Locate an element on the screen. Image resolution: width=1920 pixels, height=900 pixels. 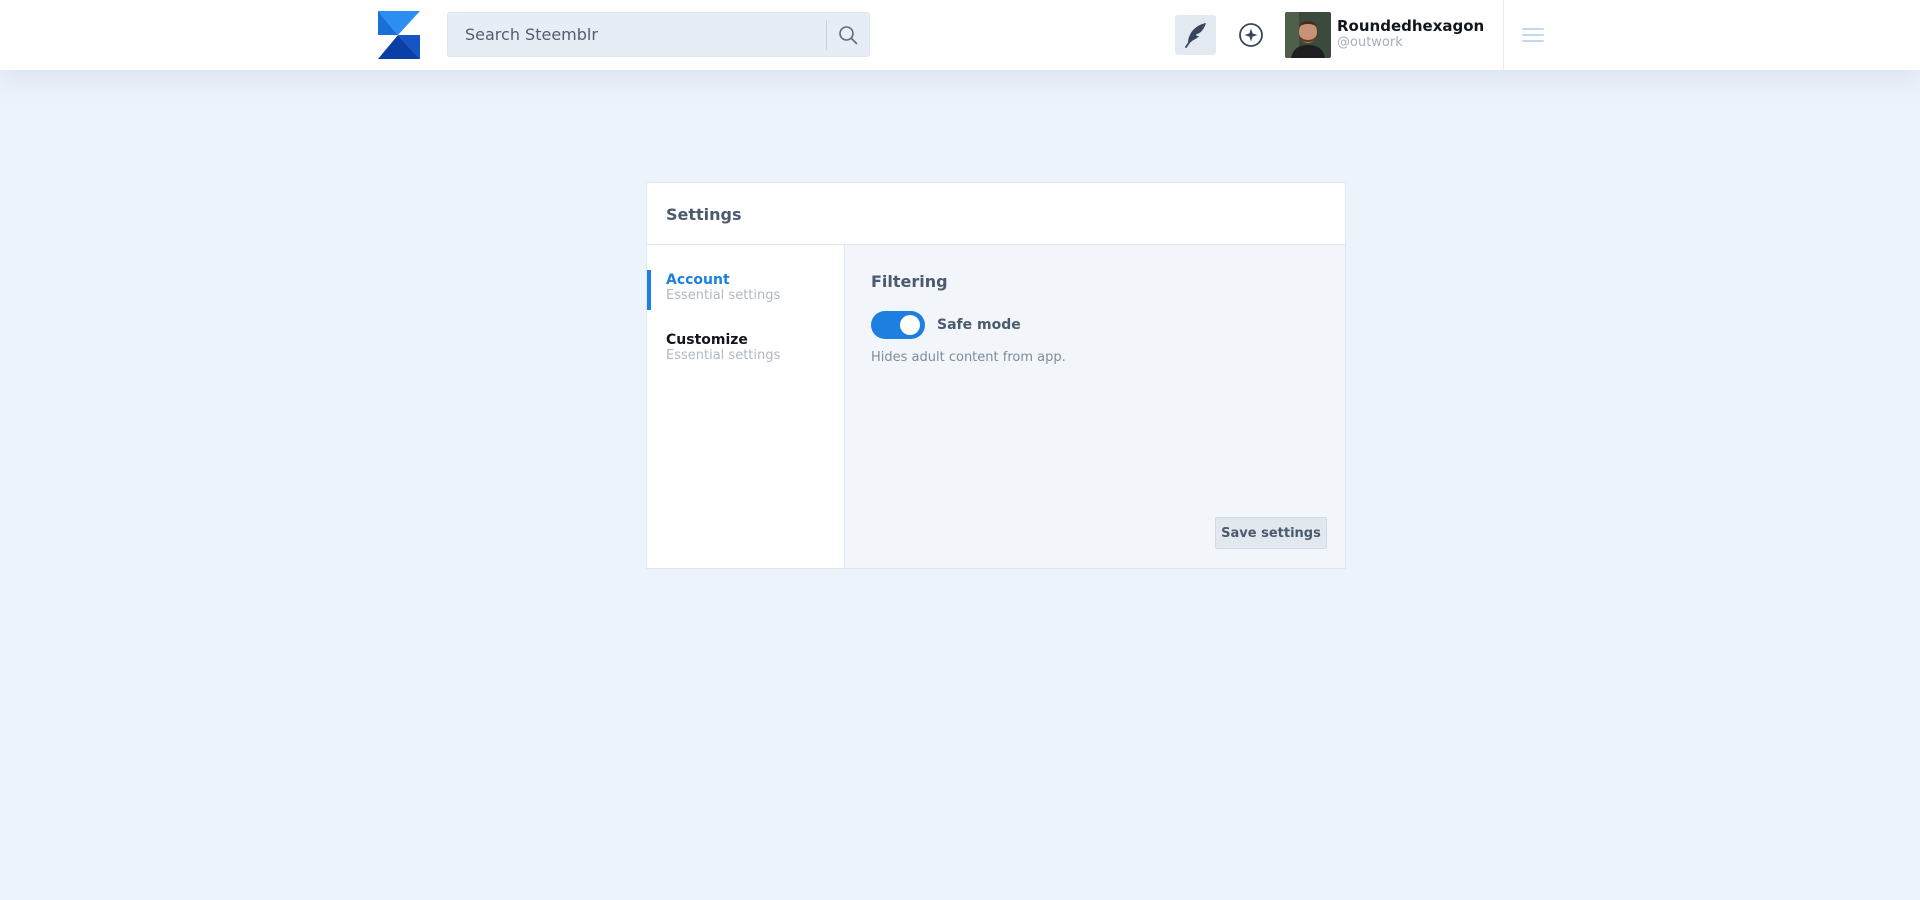
sidebar-item-customize: Customize Essential settings is located at coordinates (745, 350).